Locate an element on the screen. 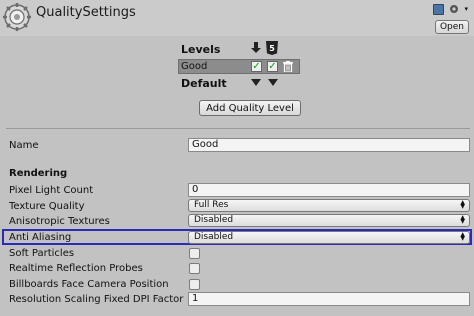  billboards-face-camera-checkbox is located at coordinates (194, 284).